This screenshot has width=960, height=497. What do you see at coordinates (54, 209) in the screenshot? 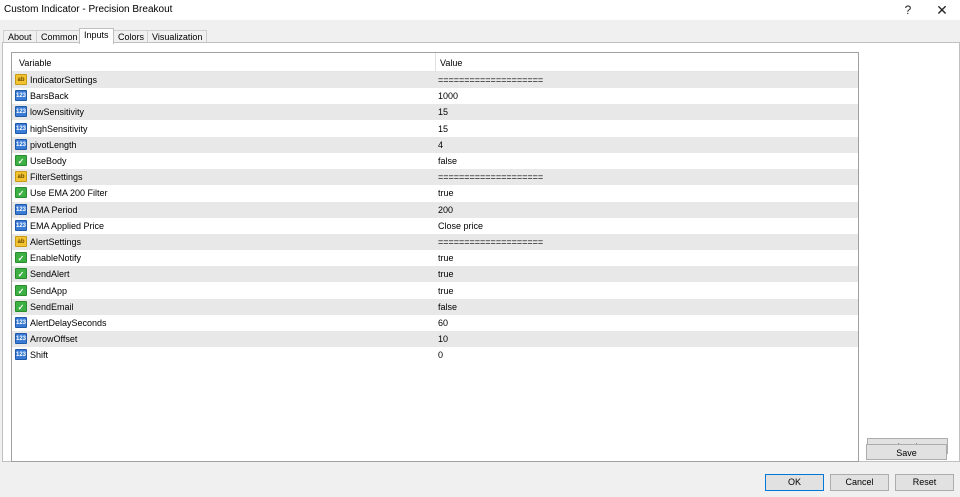
I see `variable-name: EMA Period` at bounding box center [54, 209].